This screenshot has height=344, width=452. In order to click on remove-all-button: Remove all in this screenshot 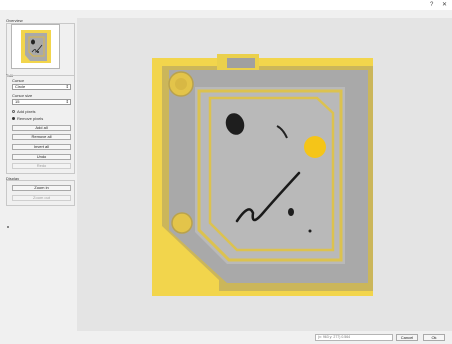, I will do `click(41, 137)`.